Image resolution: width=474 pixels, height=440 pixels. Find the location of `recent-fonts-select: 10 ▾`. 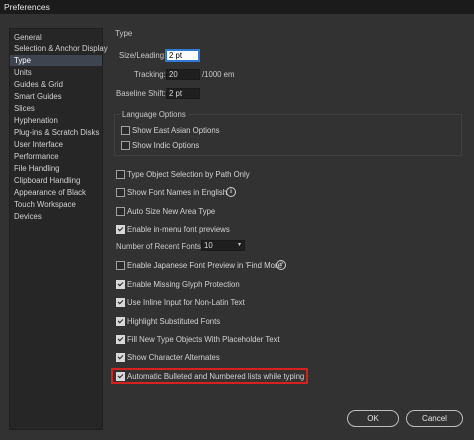

recent-fonts-select: 10 ▾ is located at coordinates (223, 245).